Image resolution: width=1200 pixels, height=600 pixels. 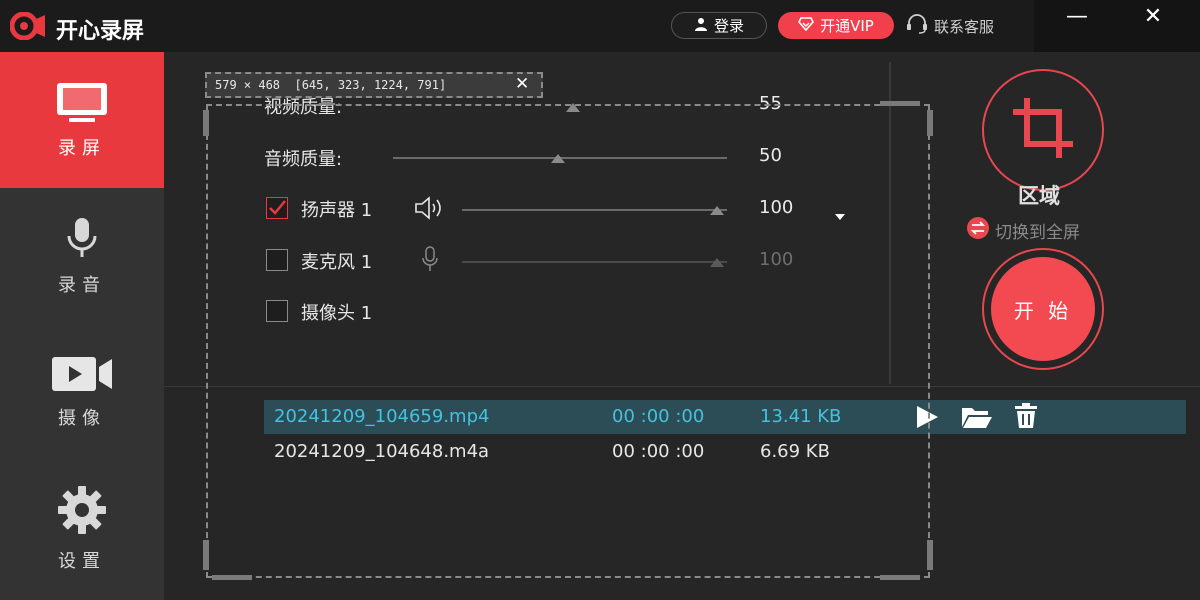 I want to click on selection-dimensions: 579 × 468 [645, 323, 1224, 791], so click(x=331, y=85).